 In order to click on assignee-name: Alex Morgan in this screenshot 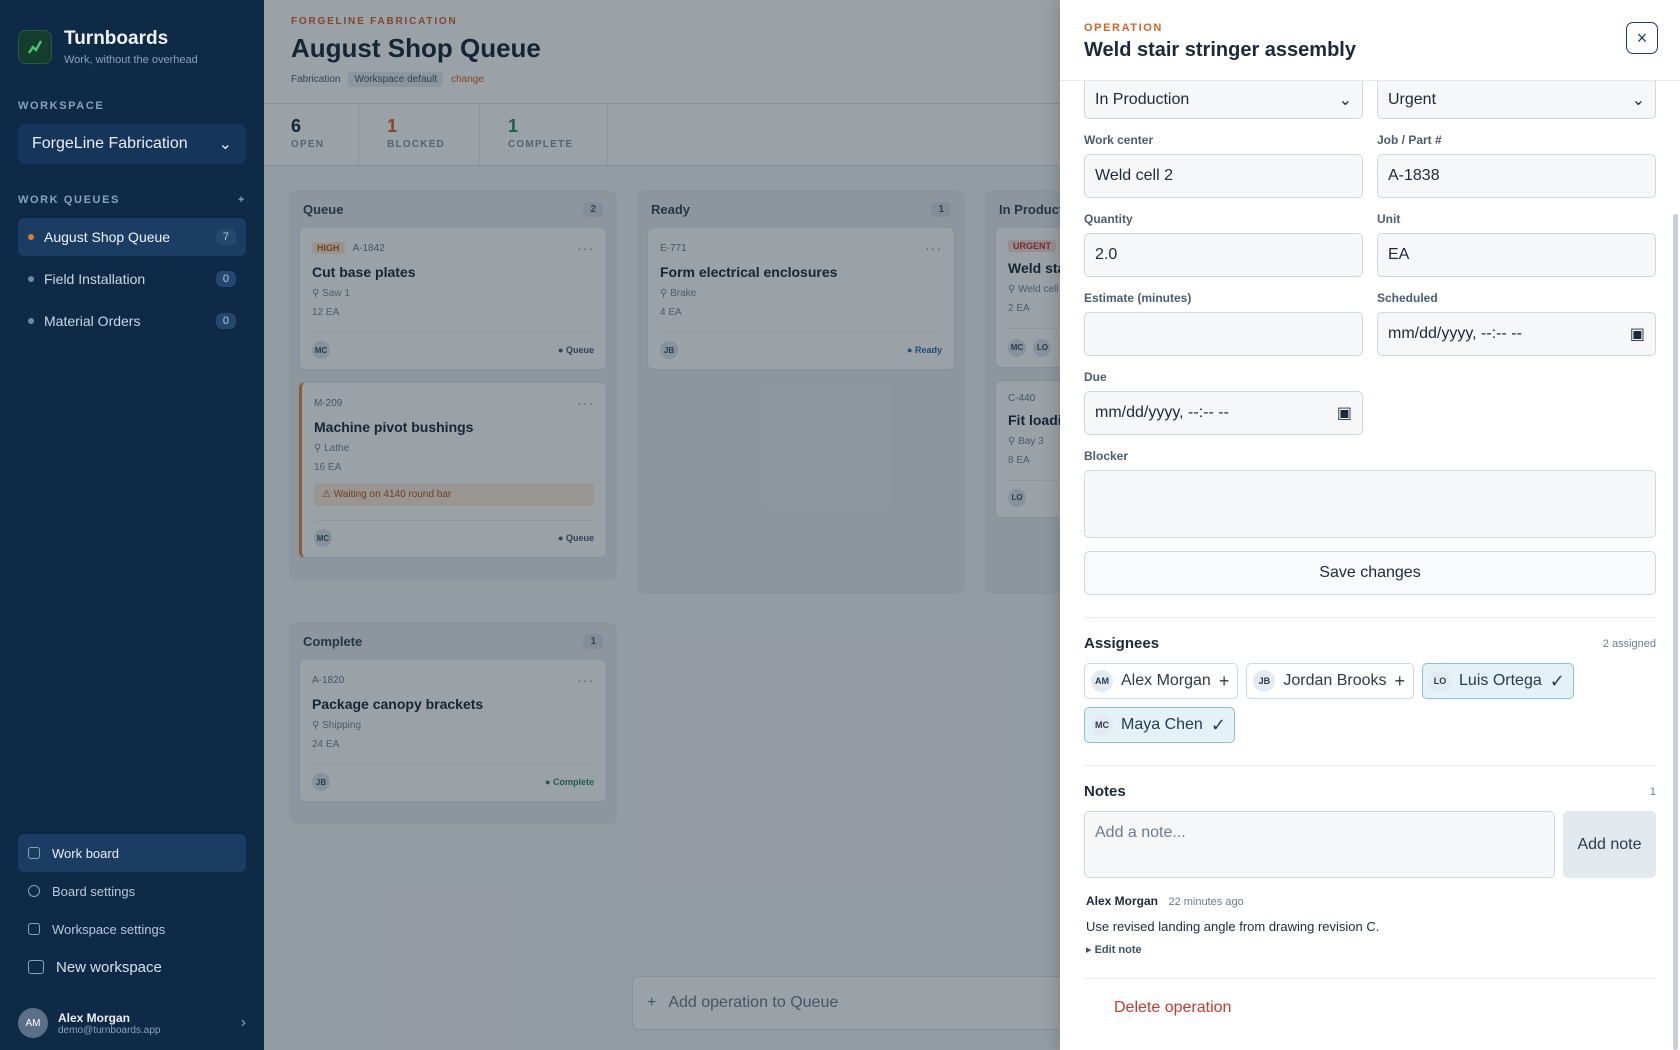, I will do `click(1166, 680)`.